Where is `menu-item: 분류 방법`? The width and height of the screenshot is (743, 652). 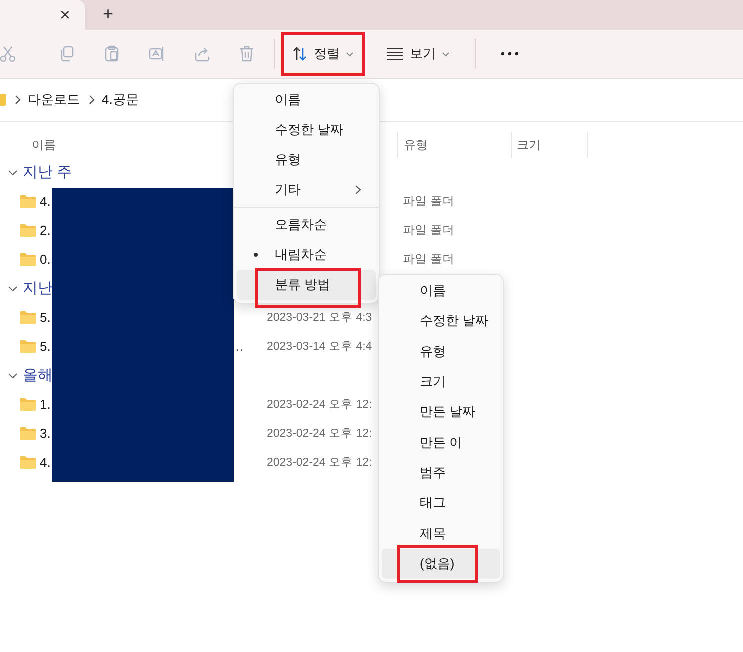 menu-item: 분류 방법 is located at coordinates (306, 285).